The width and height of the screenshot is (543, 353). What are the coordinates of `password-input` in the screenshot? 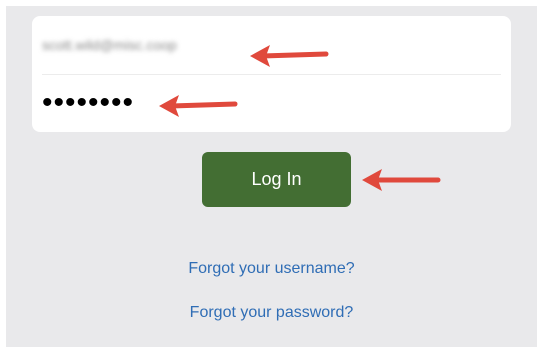 It's located at (272, 103).